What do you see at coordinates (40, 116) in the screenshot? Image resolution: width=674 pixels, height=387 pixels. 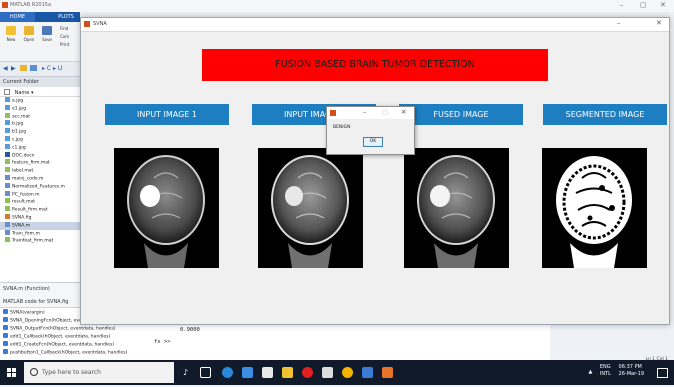 I see `file-list-item: acc.mat` at bounding box center [40, 116].